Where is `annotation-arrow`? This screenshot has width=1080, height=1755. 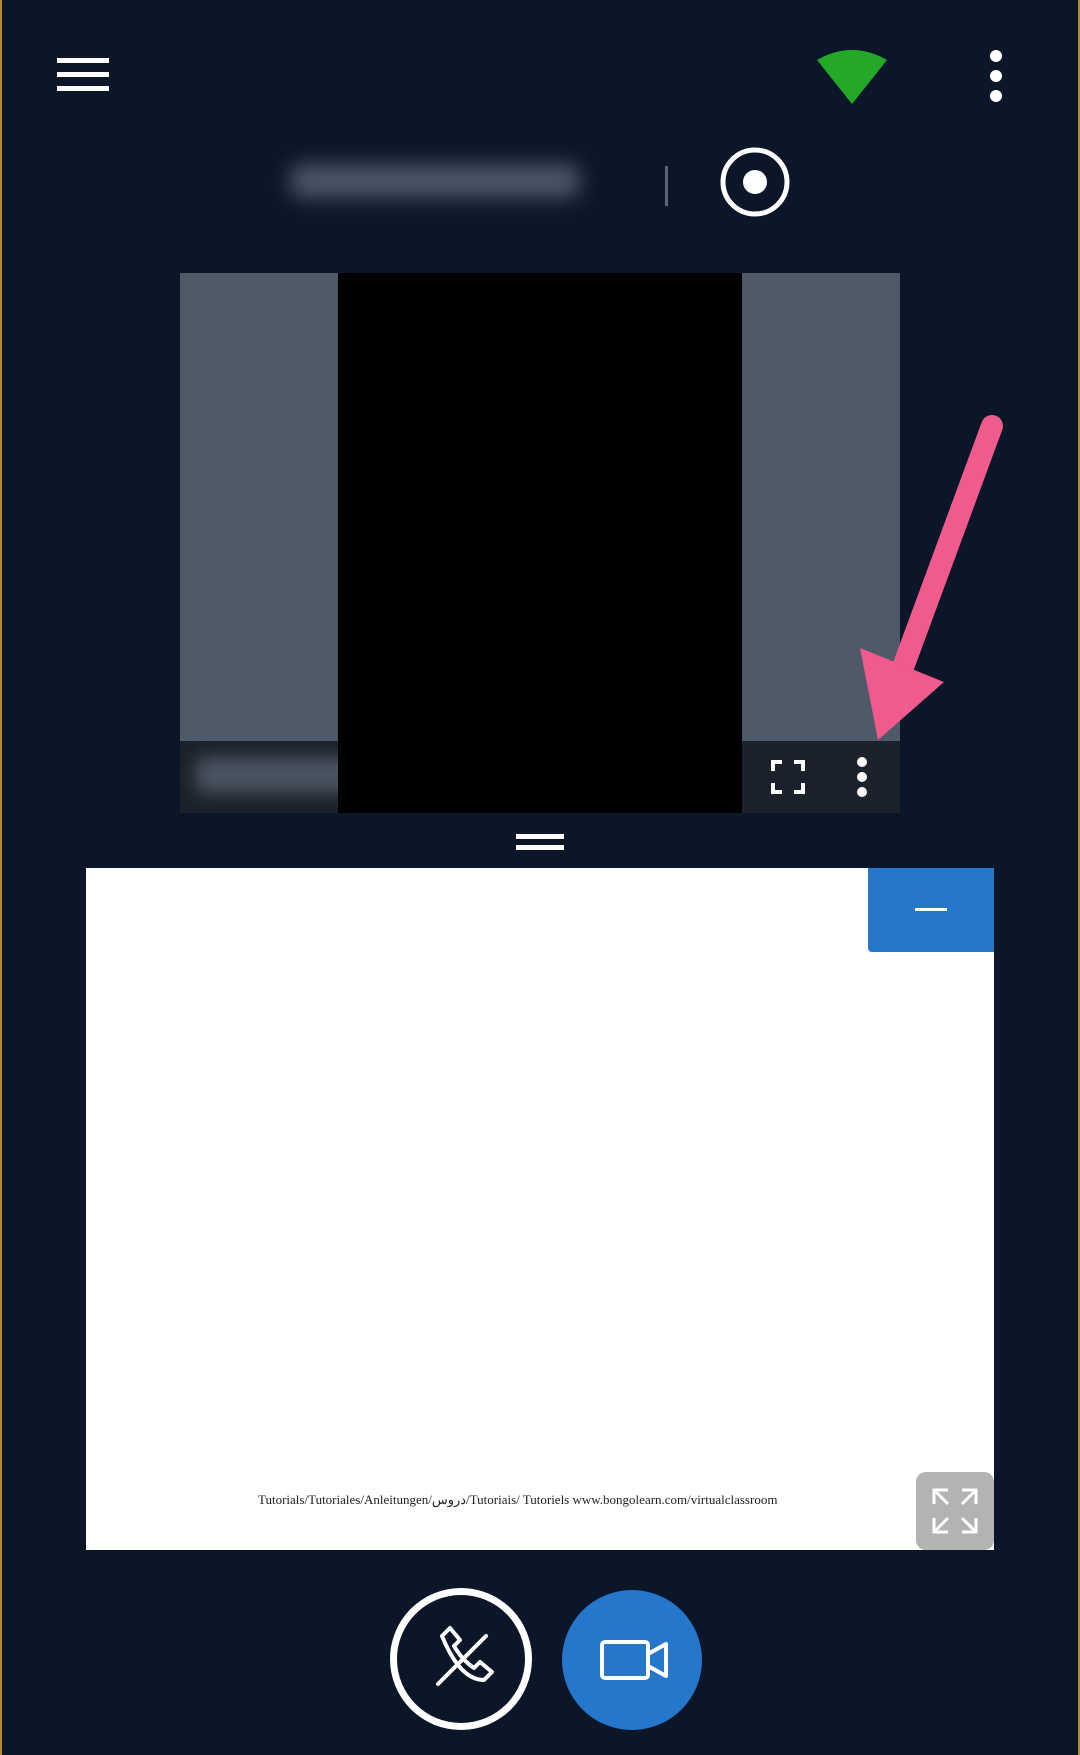 annotation-arrow is located at coordinates (931, 577).